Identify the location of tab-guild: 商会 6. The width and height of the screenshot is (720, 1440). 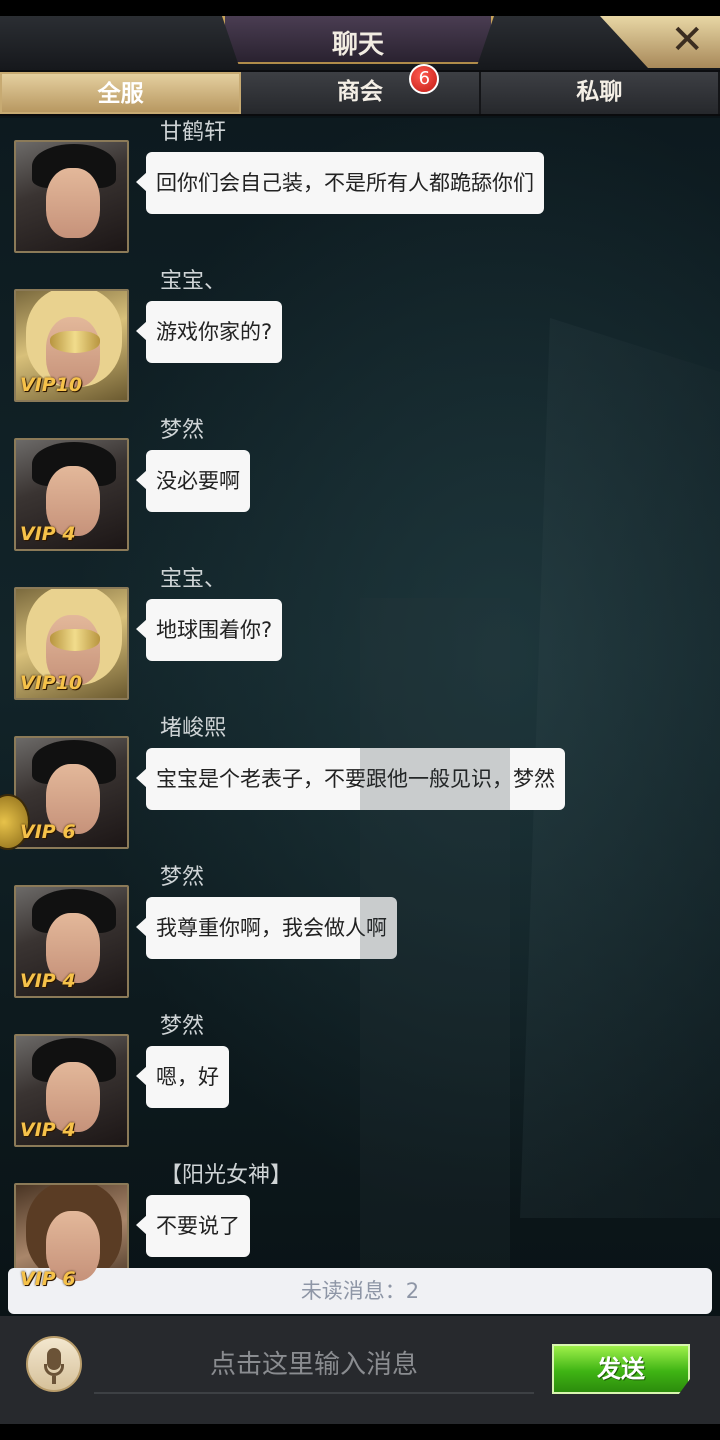
(361, 89).